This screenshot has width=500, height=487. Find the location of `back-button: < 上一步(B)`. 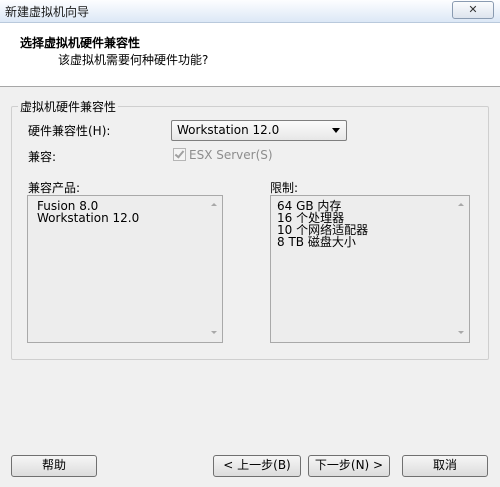

back-button: < 上一步(B) is located at coordinates (257, 466).